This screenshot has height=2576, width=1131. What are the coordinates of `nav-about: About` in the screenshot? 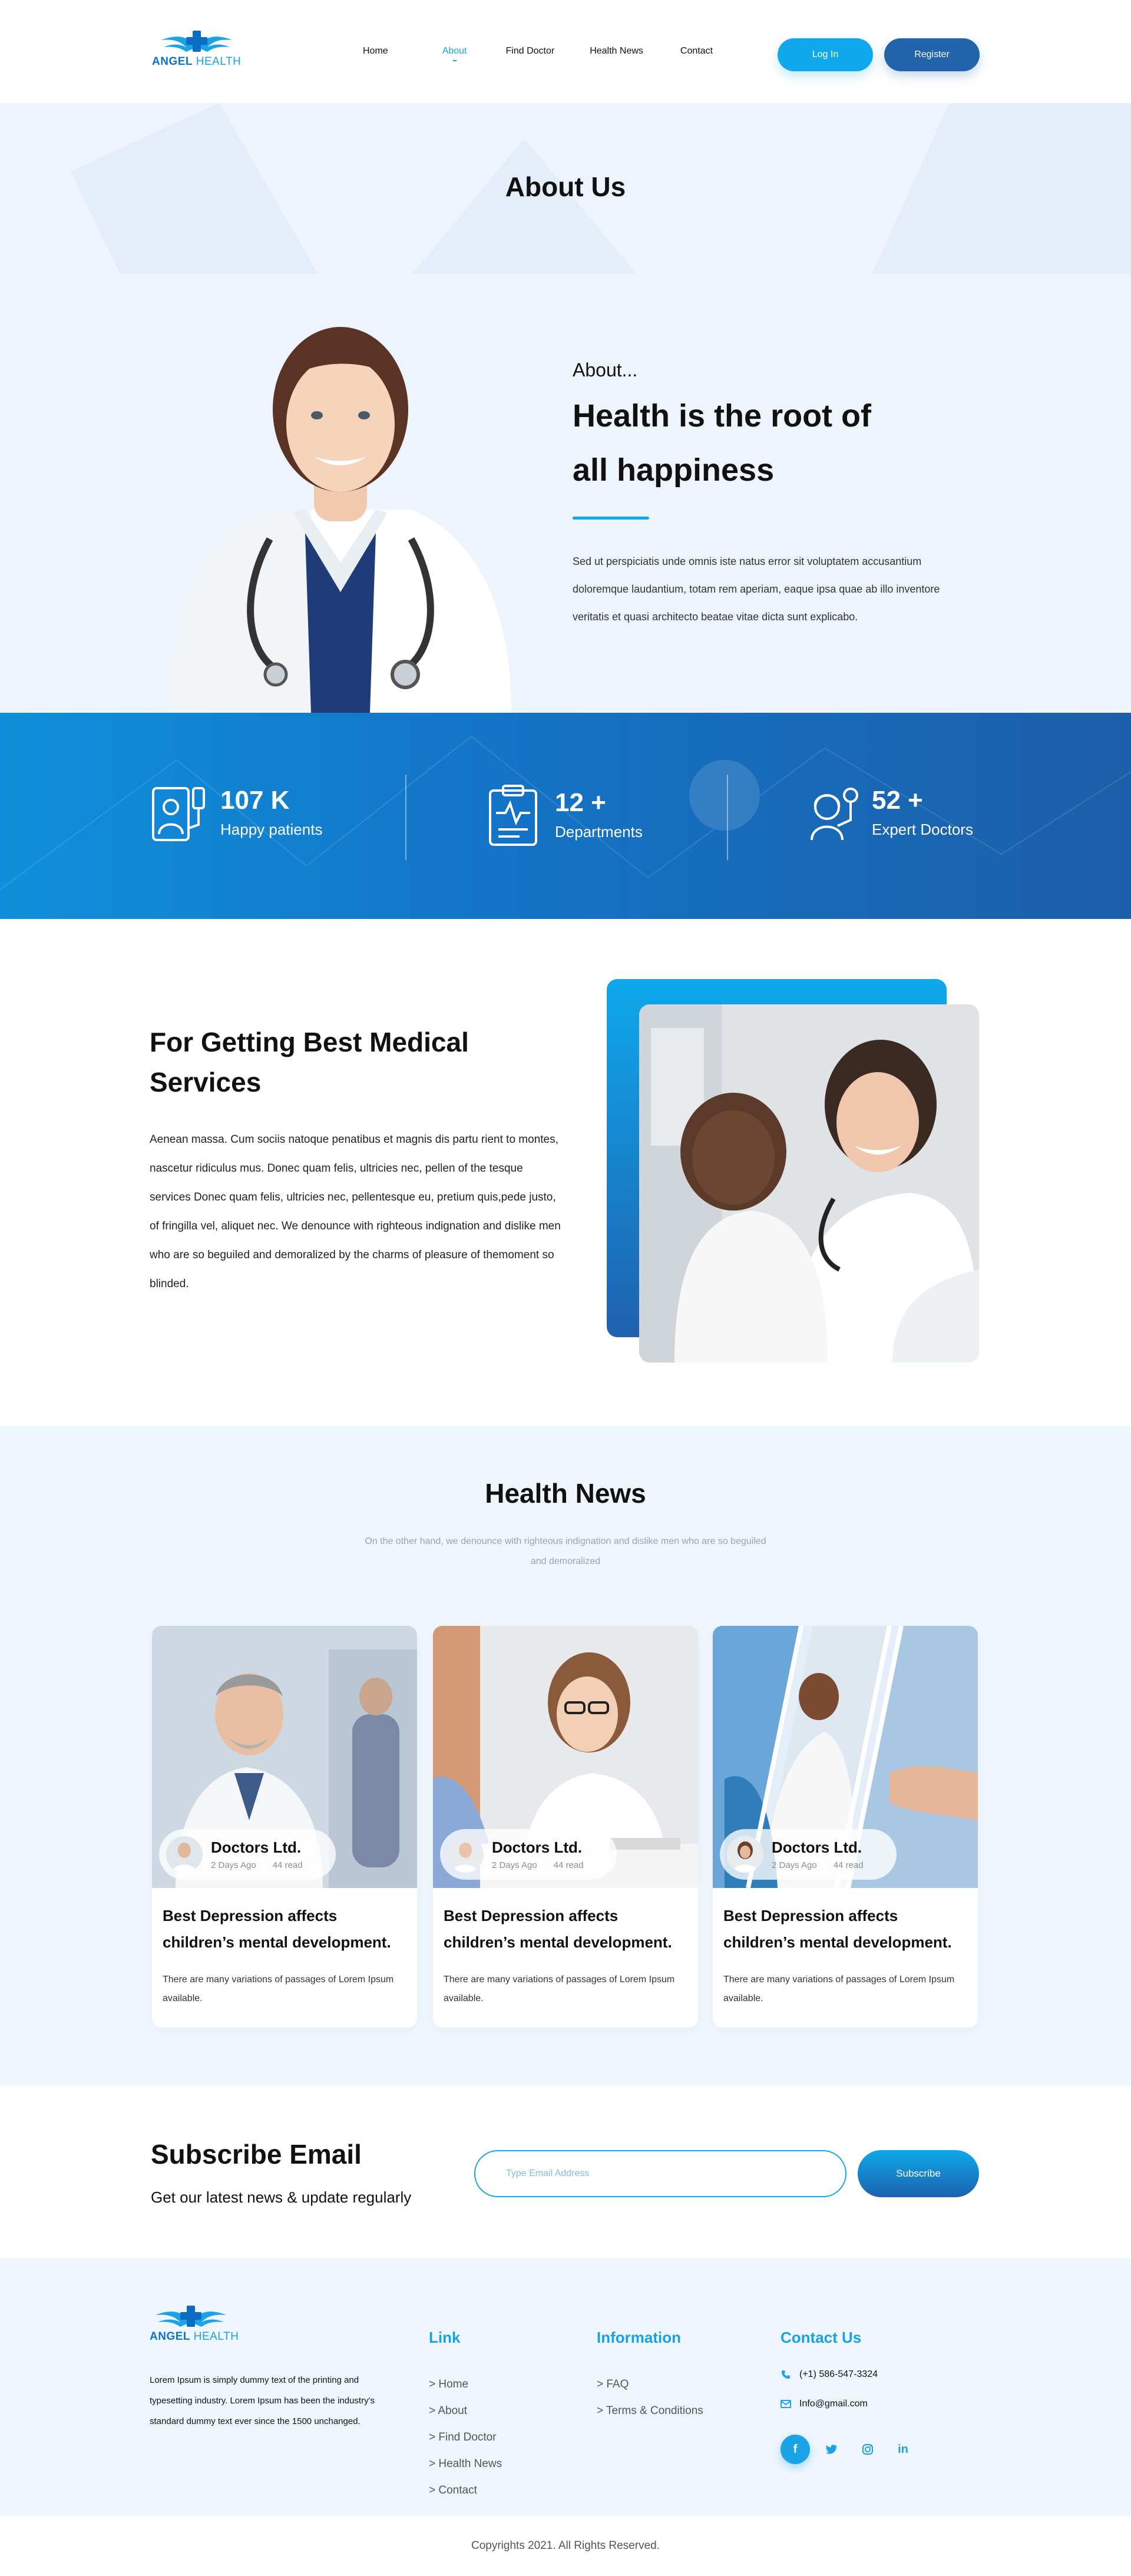 It's located at (455, 51).